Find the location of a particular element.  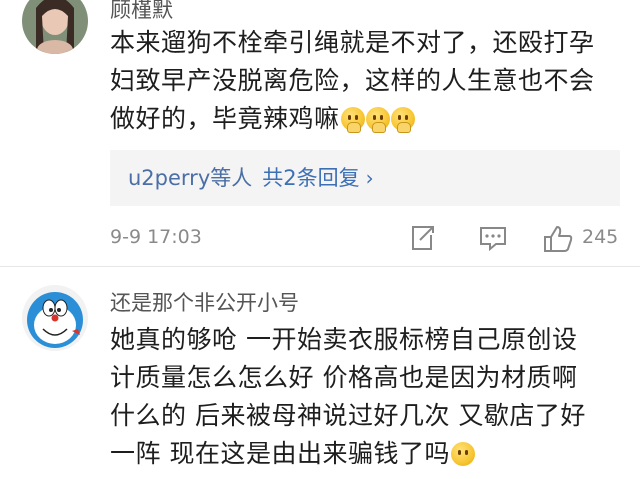

like-count: 245 is located at coordinates (600, 237).